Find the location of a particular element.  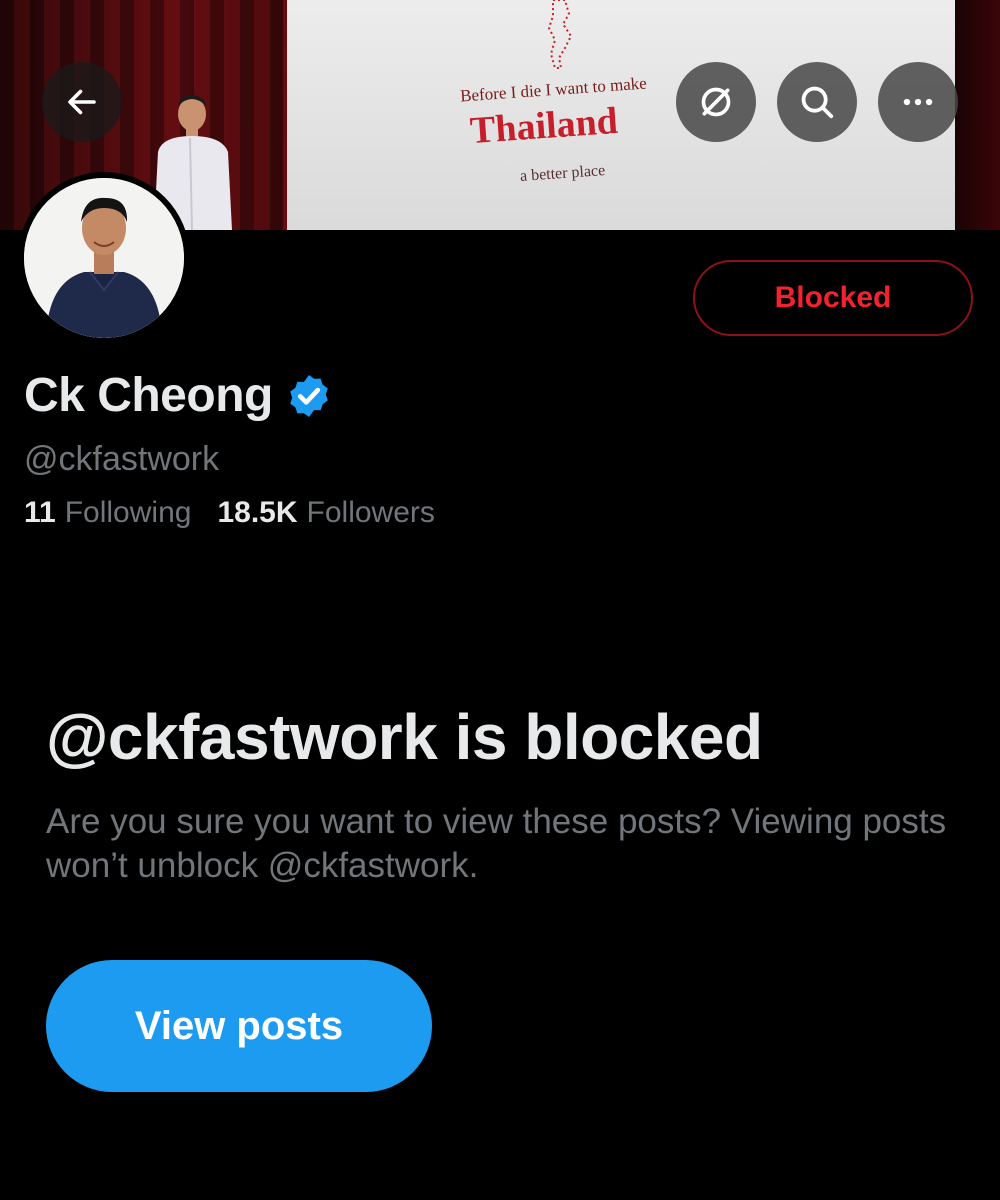

verified-badge-icon is located at coordinates (309, 396).